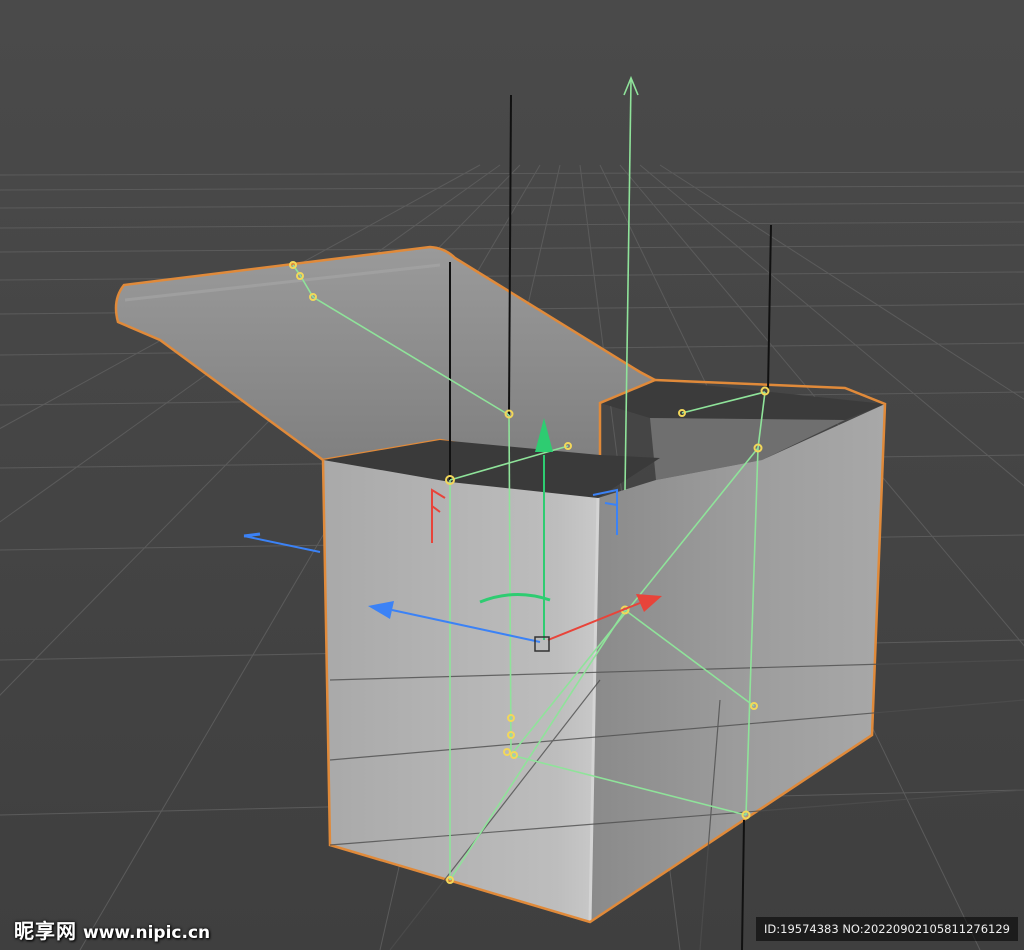 This screenshot has height=950, width=1024. Describe the element at coordinates (252, 535) in the screenshot. I see `world-z-axis-tick` at that location.